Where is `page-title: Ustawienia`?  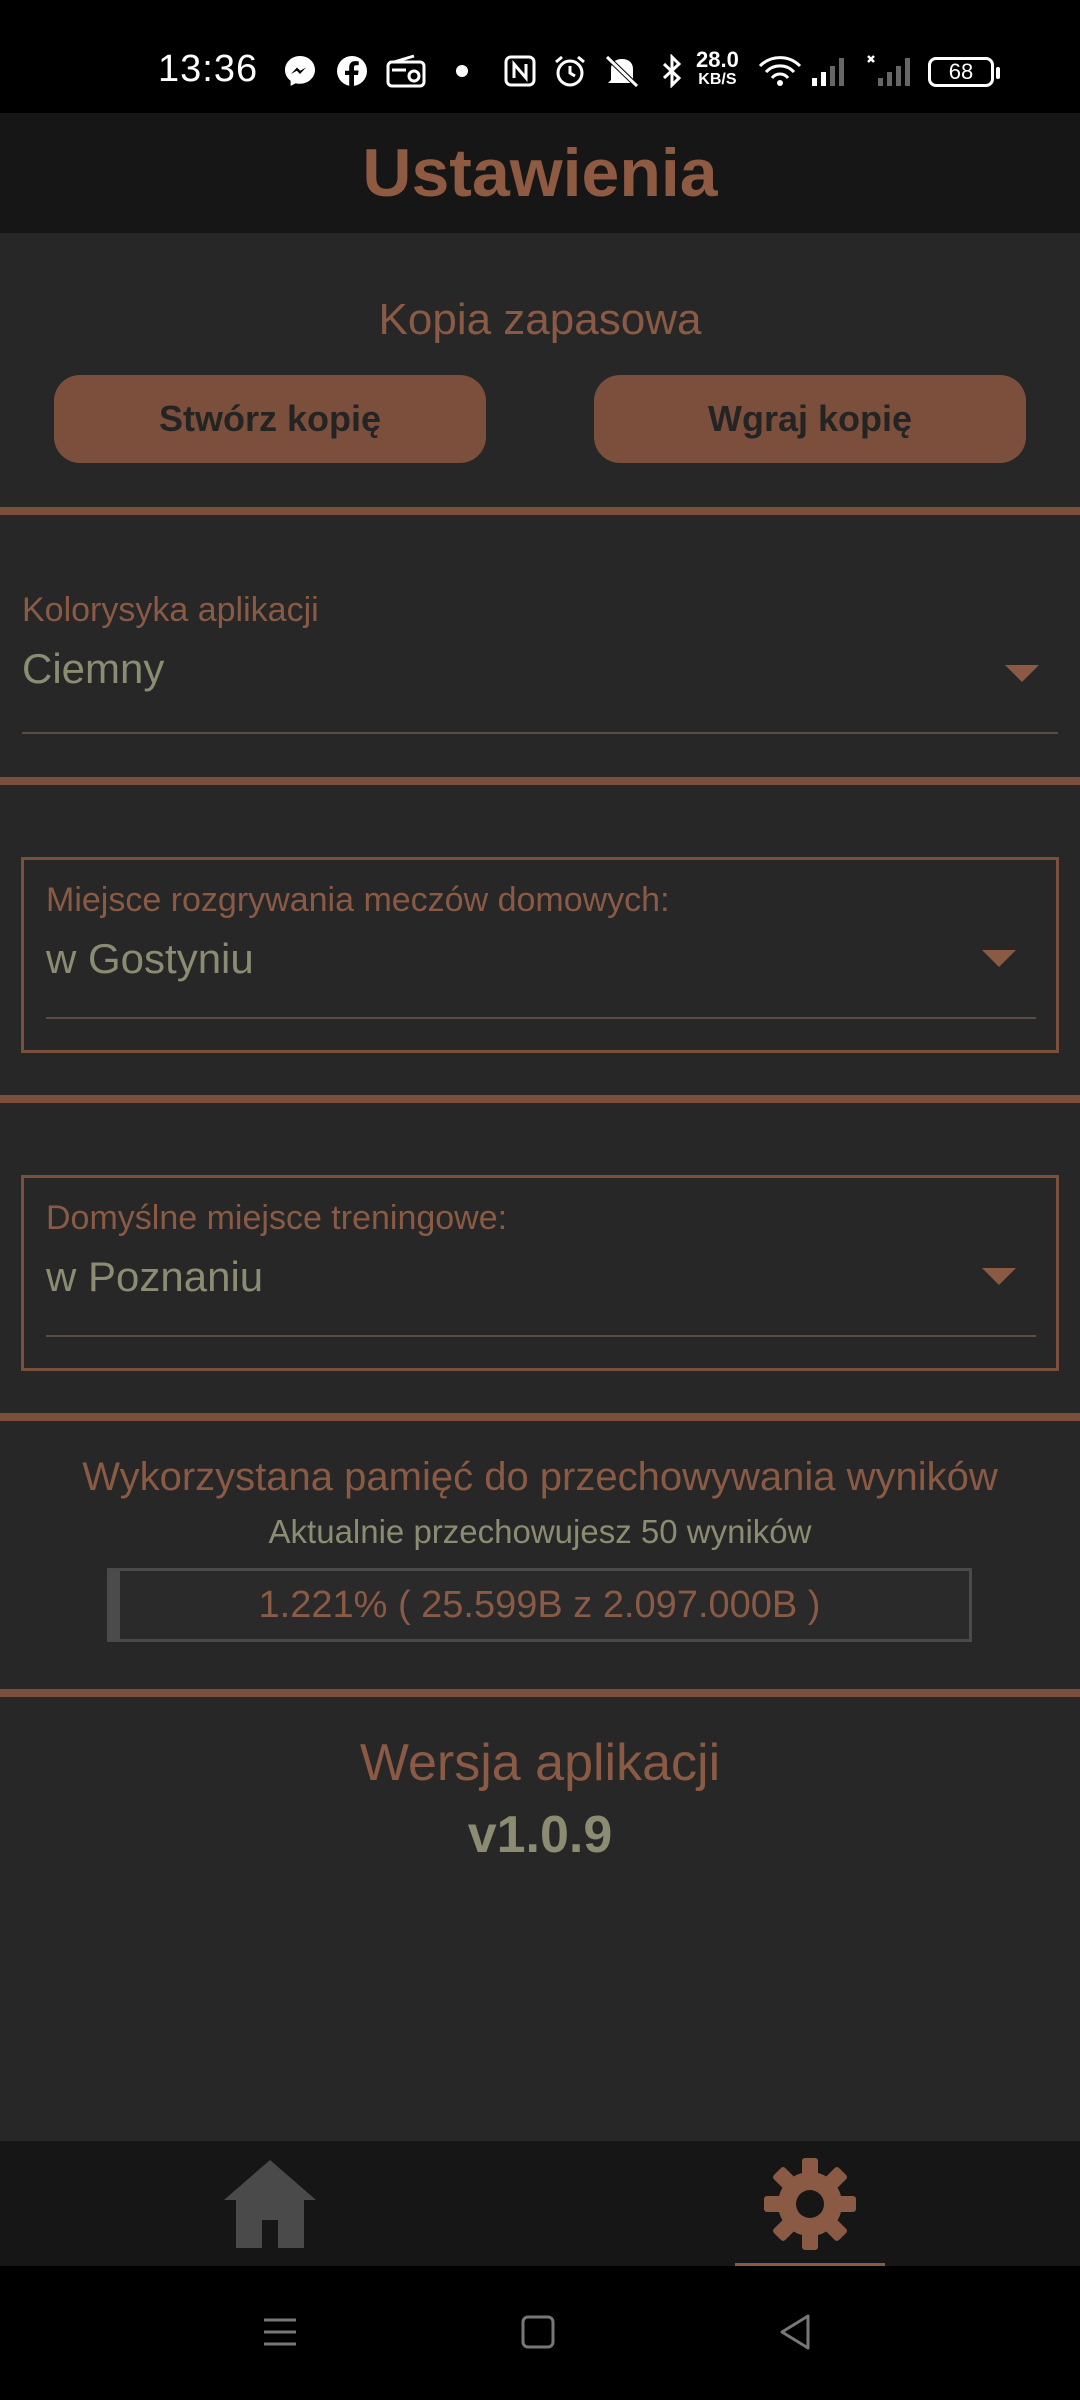
page-title: Ustawienia is located at coordinates (540, 173).